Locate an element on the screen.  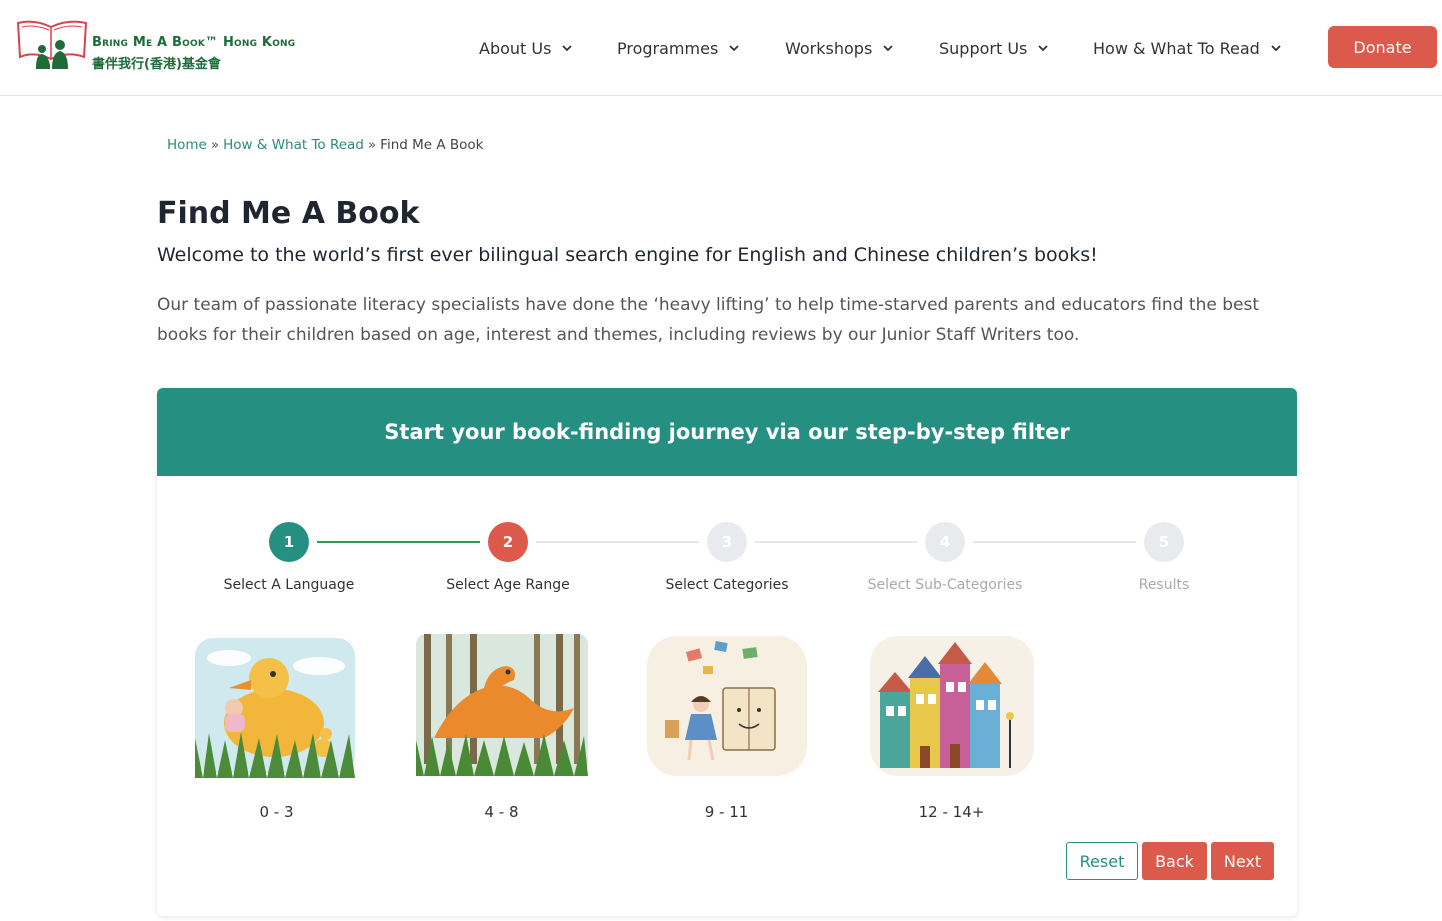
step-select-language: 1 Select A Language is located at coordinates (289, 557).